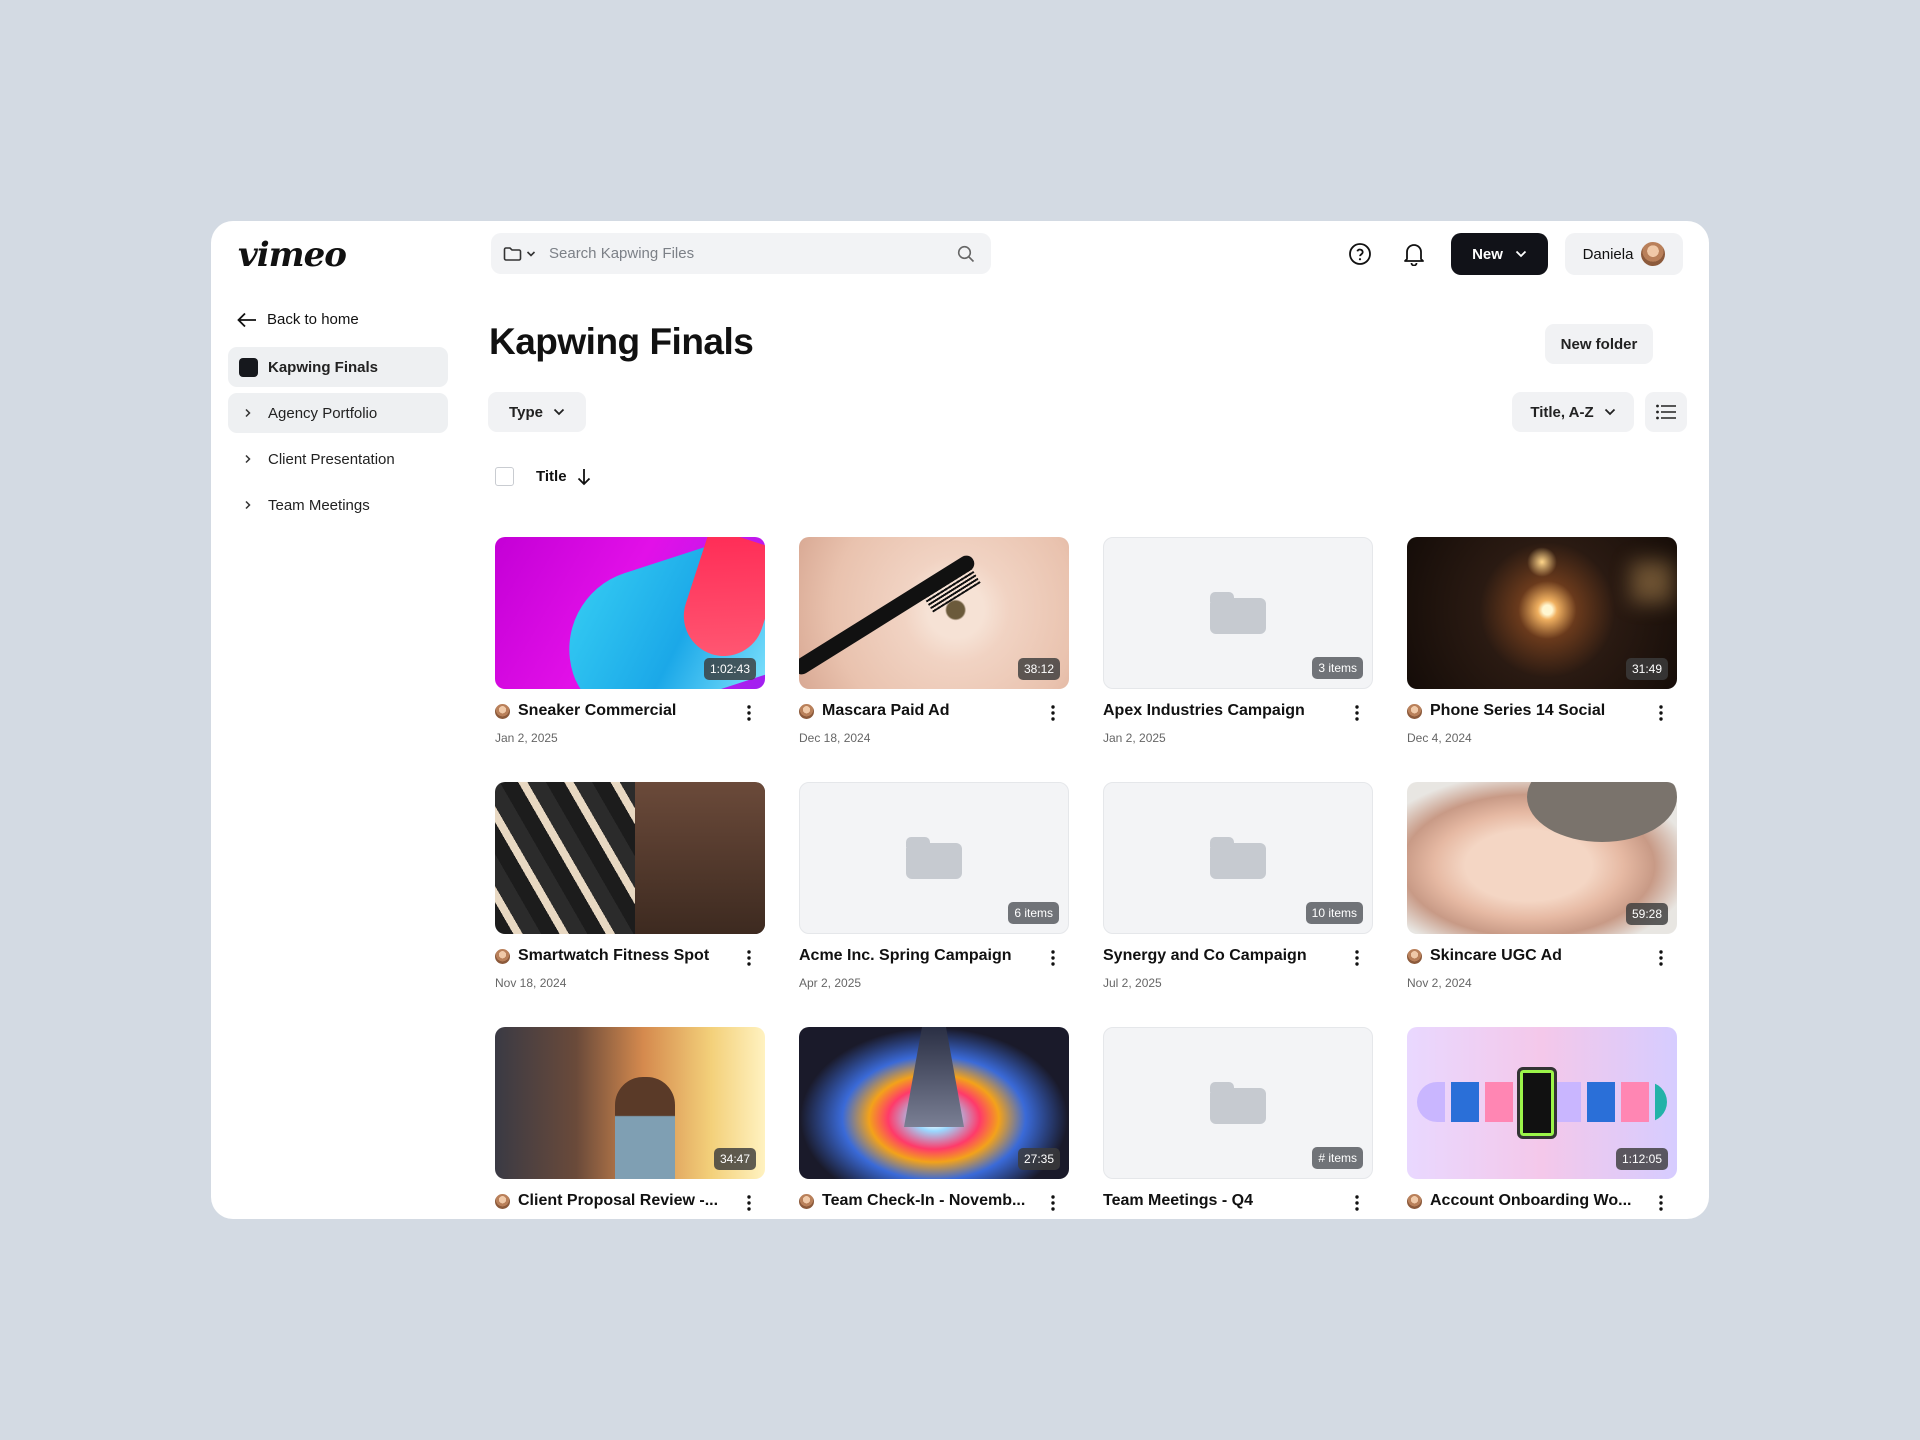  I want to click on vimeo-logo: vimeo, so click(292, 255).